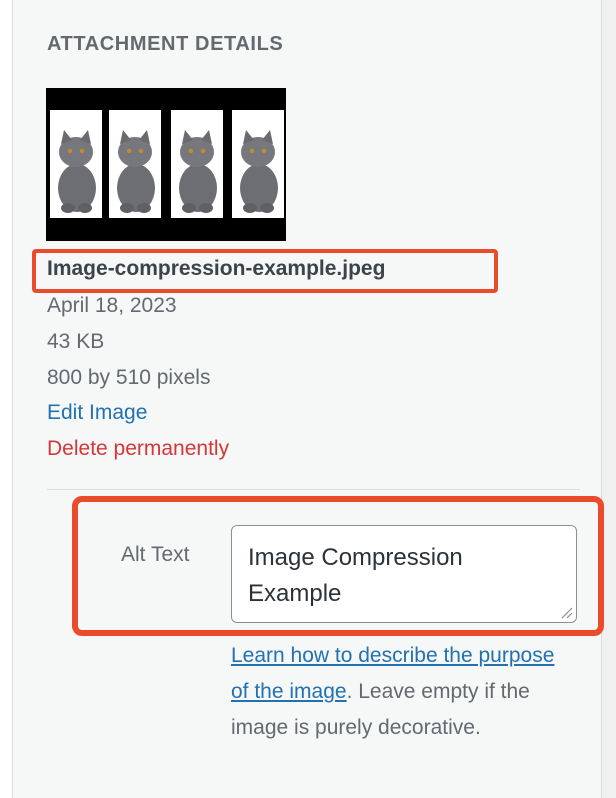 This screenshot has height=798, width=616. Describe the element at coordinates (155, 554) in the screenshot. I see `alt-text-label: Alt Text` at that location.